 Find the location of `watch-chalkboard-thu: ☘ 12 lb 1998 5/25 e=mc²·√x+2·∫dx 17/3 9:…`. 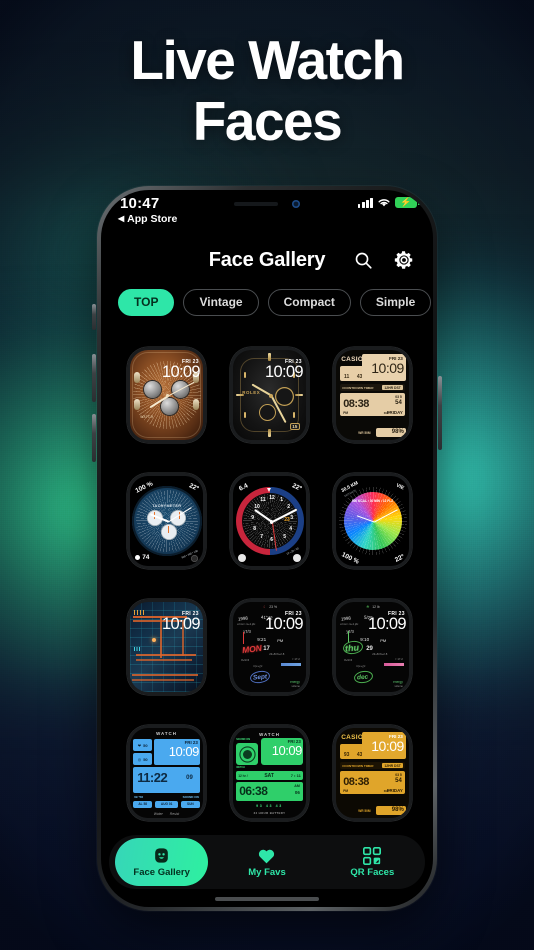

watch-chalkboard-thu: ☘ 12 lb 1998 5/25 e=mc²·√x+2·∫dx 17/3 9:… is located at coordinates (372, 647).